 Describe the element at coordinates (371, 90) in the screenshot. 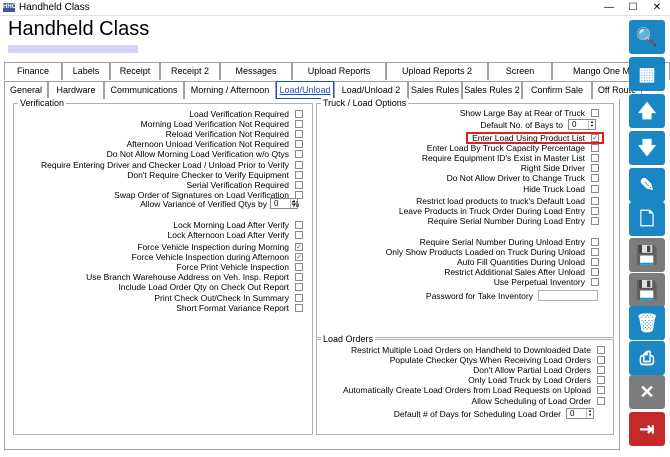

I see `tab-load-unload-2: Load/Unload 2` at that location.